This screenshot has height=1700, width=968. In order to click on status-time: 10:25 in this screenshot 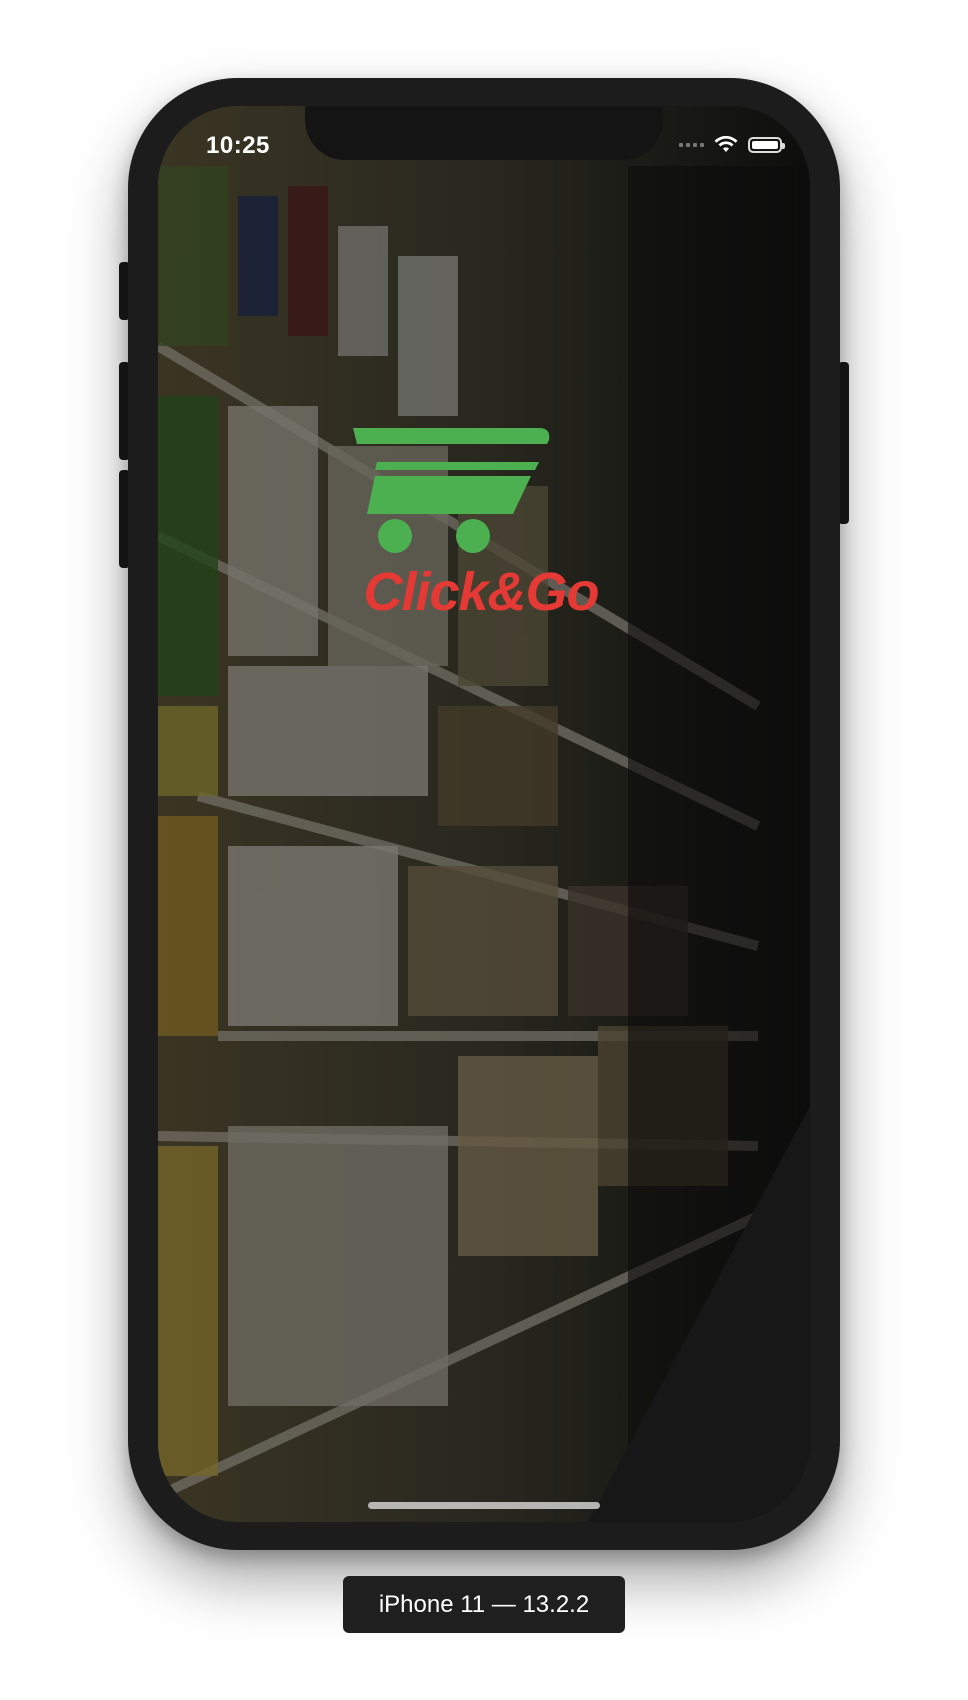, I will do `click(238, 145)`.